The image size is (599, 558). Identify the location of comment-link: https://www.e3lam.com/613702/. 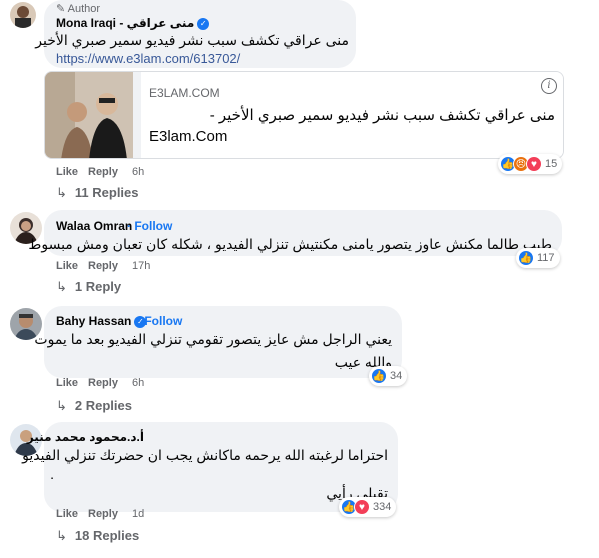
(148, 58).